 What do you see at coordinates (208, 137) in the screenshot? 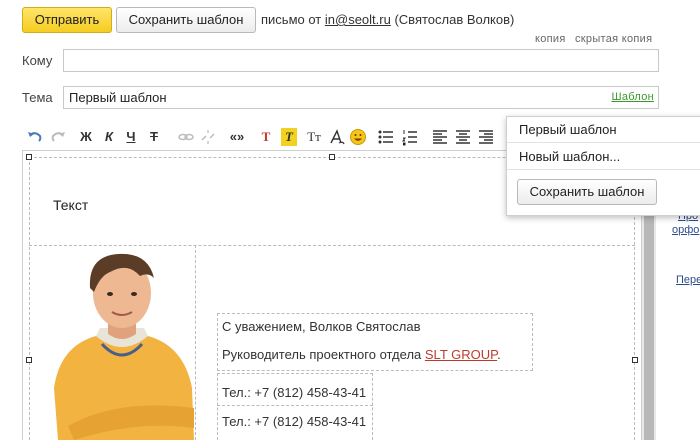
I see `unlink-icon` at bounding box center [208, 137].